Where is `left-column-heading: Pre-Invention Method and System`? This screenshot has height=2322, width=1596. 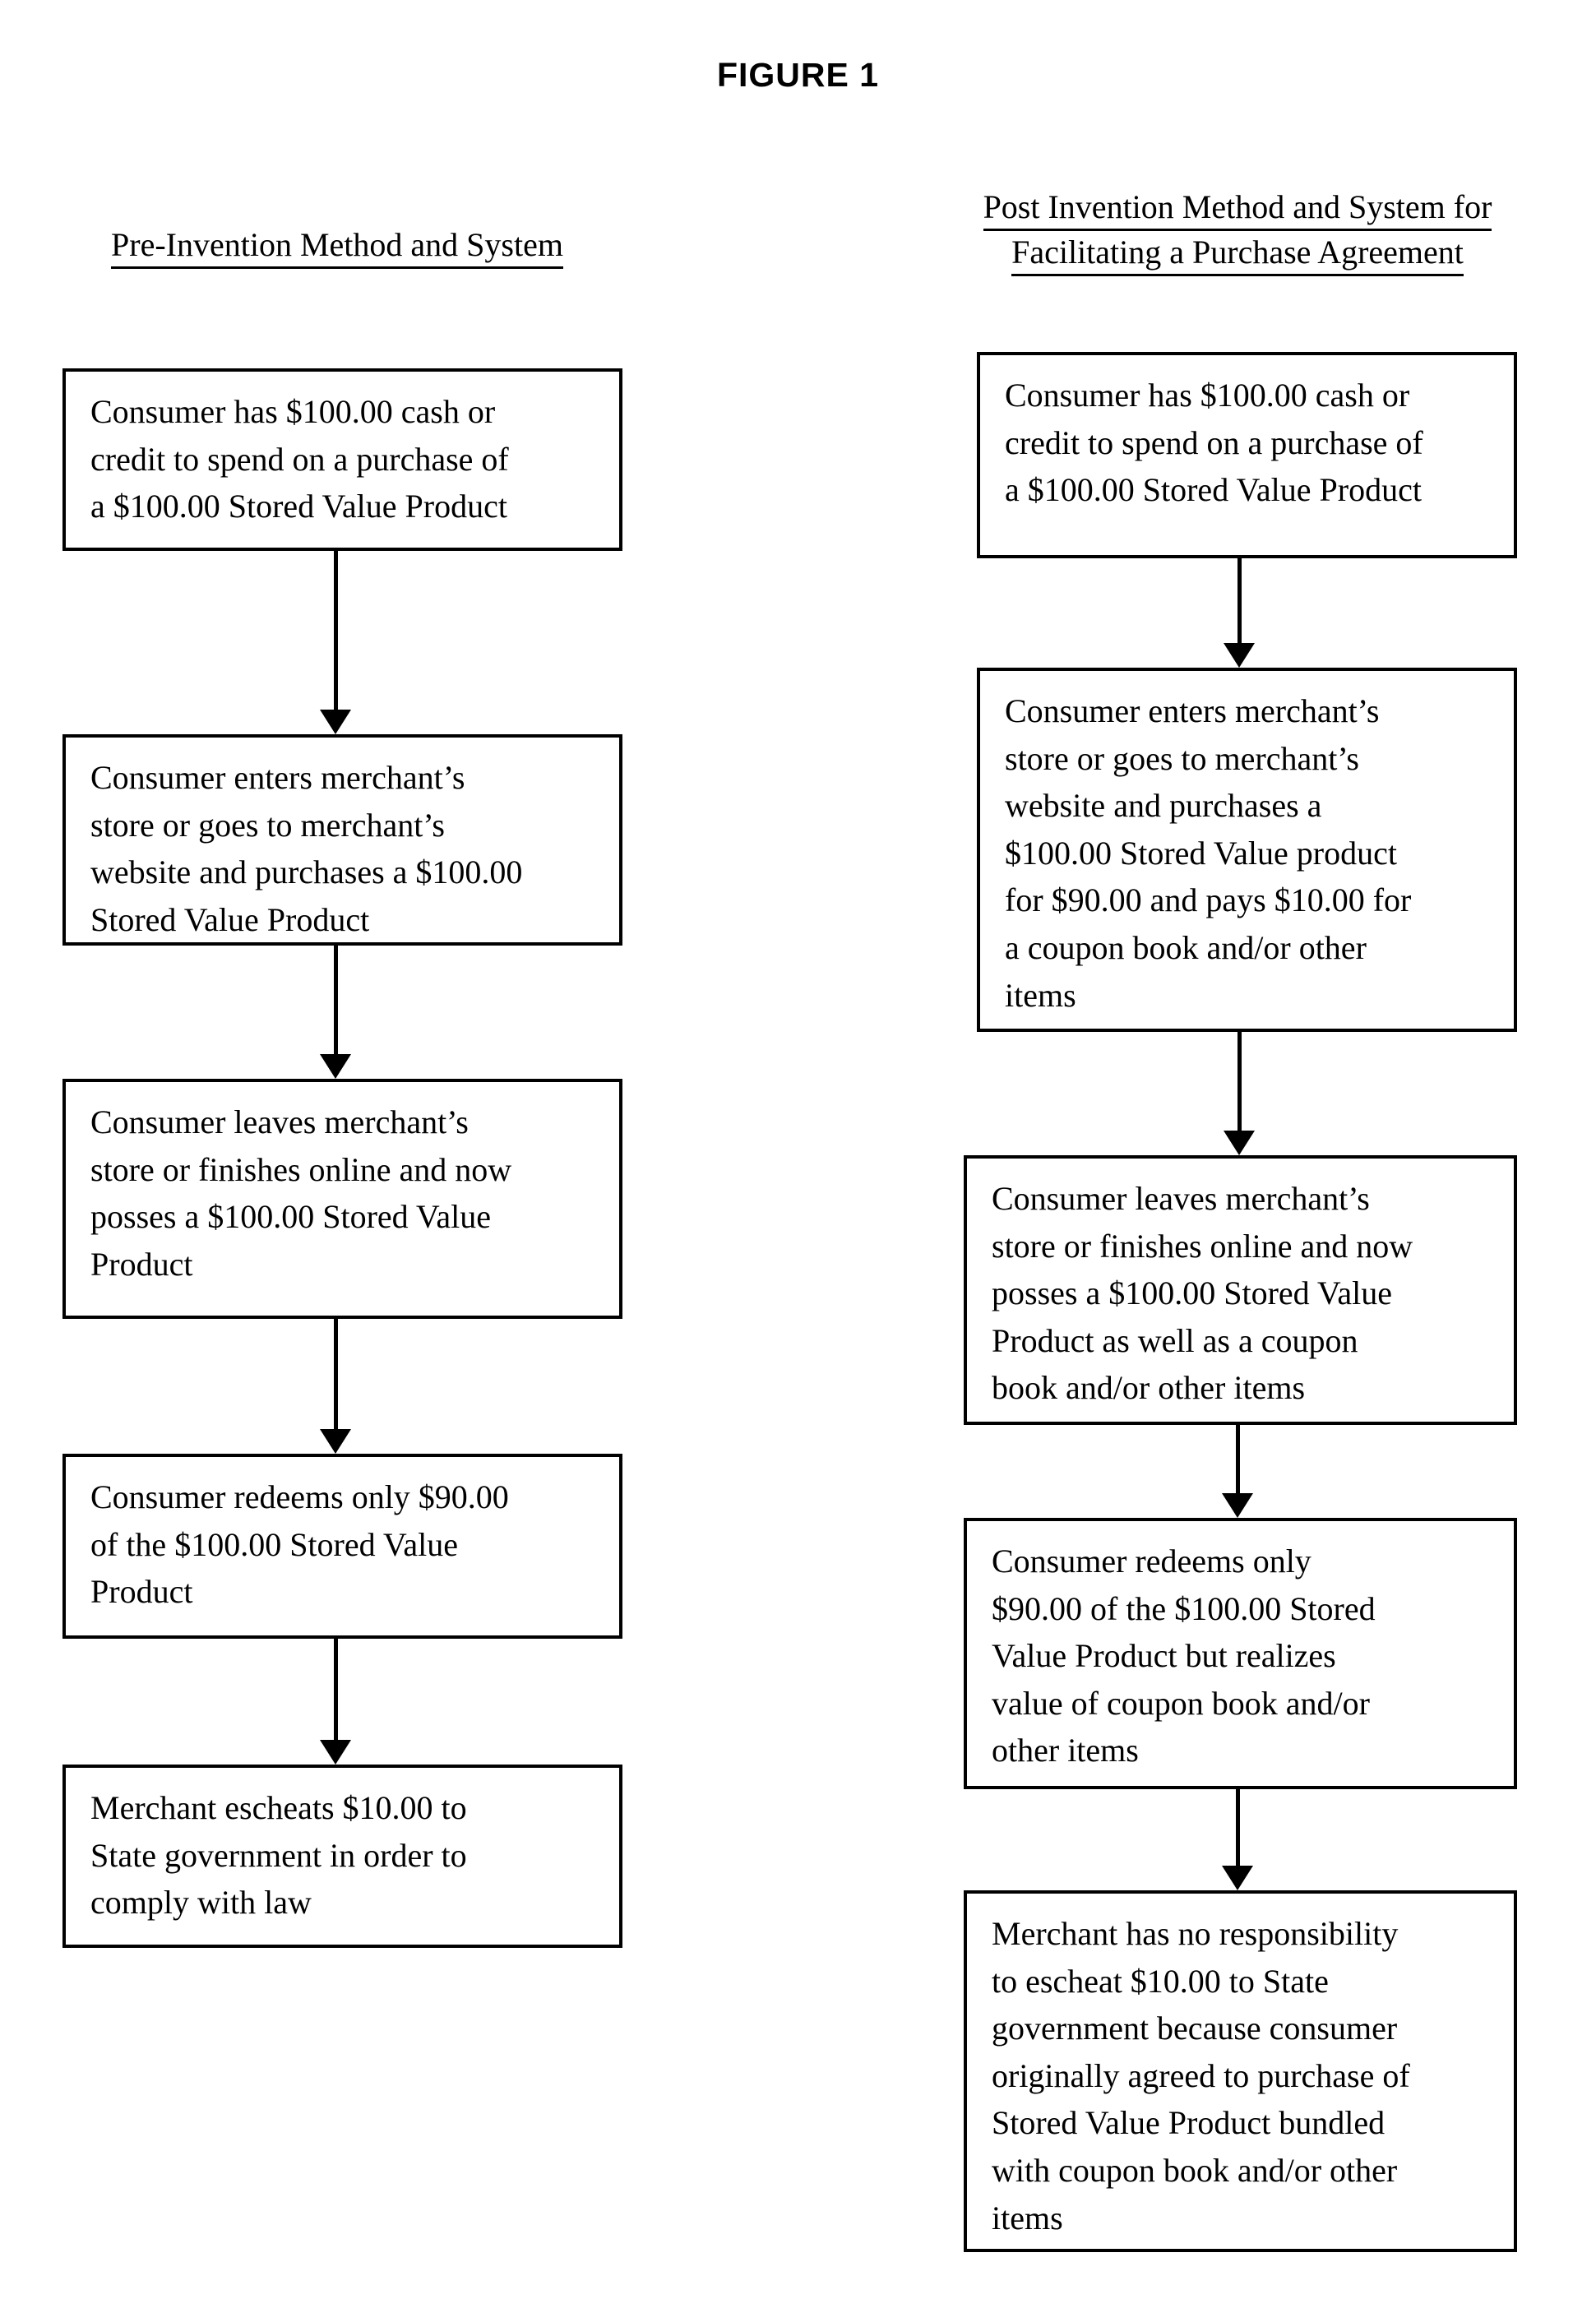
left-column-heading: Pre-Invention Method and System is located at coordinates (337, 247).